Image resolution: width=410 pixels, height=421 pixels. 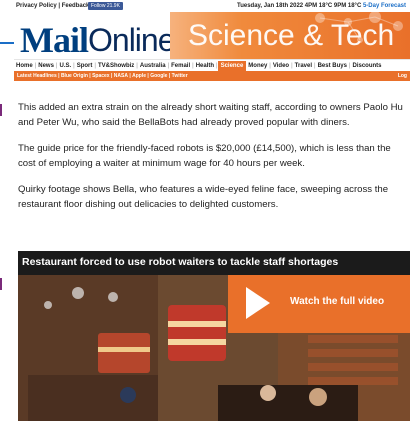 What do you see at coordinates (65, 66) in the screenshot?
I see `nav-item-us: U.S.` at bounding box center [65, 66].